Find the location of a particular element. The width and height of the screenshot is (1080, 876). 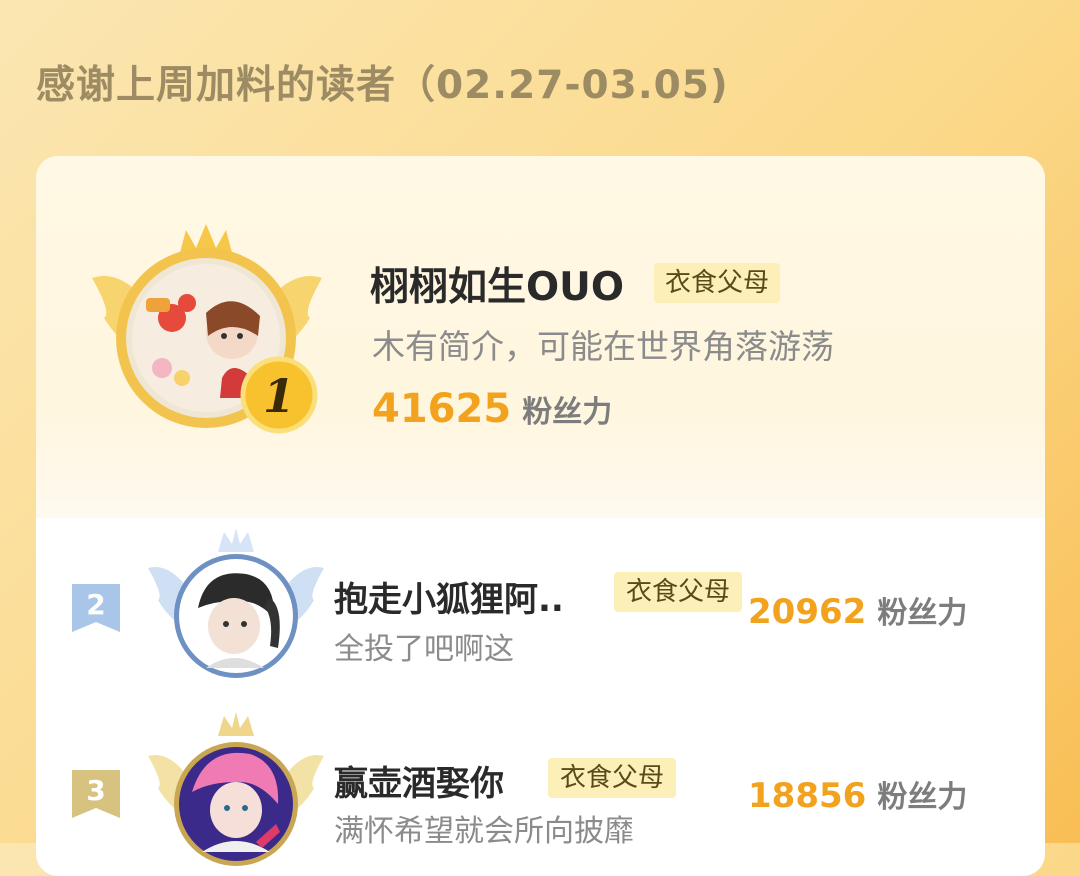

reader-intro: 木有简介，可能在世界角落游荡 is located at coordinates (603, 346).